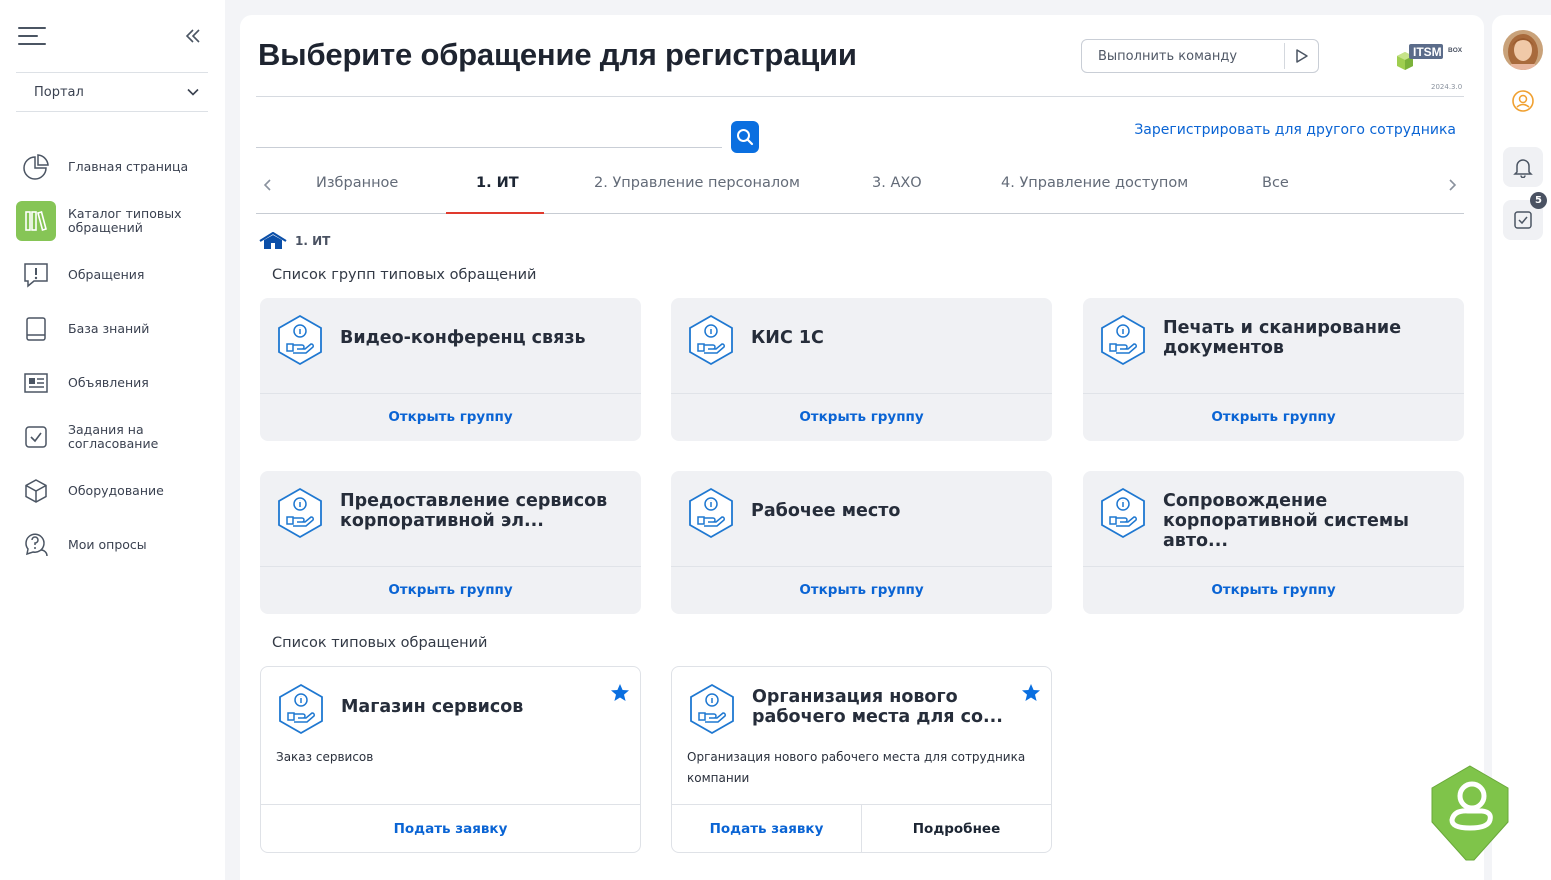 The image size is (1551, 880). What do you see at coordinates (106, 274) in the screenshot?
I see `sidebar-item-label: Обращения` at bounding box center [106, 274].